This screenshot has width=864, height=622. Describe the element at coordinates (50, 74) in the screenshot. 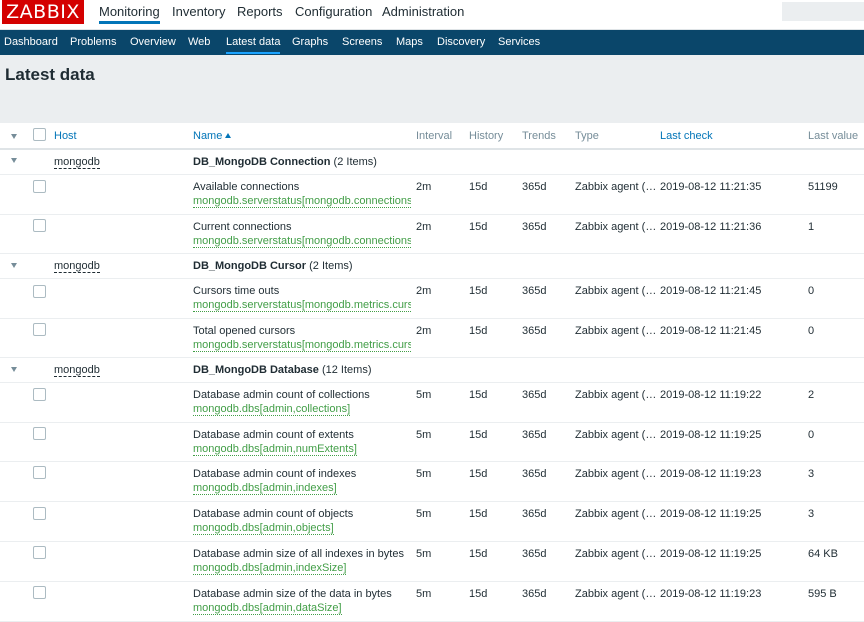

I see `page-title: Latest data` at that location.